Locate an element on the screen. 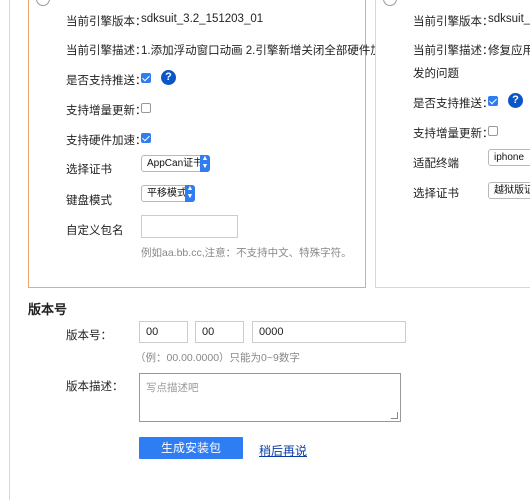 This screenshot has height=500, width=530. push-label: 是否支持推送： is located at coordinates (106, 81).